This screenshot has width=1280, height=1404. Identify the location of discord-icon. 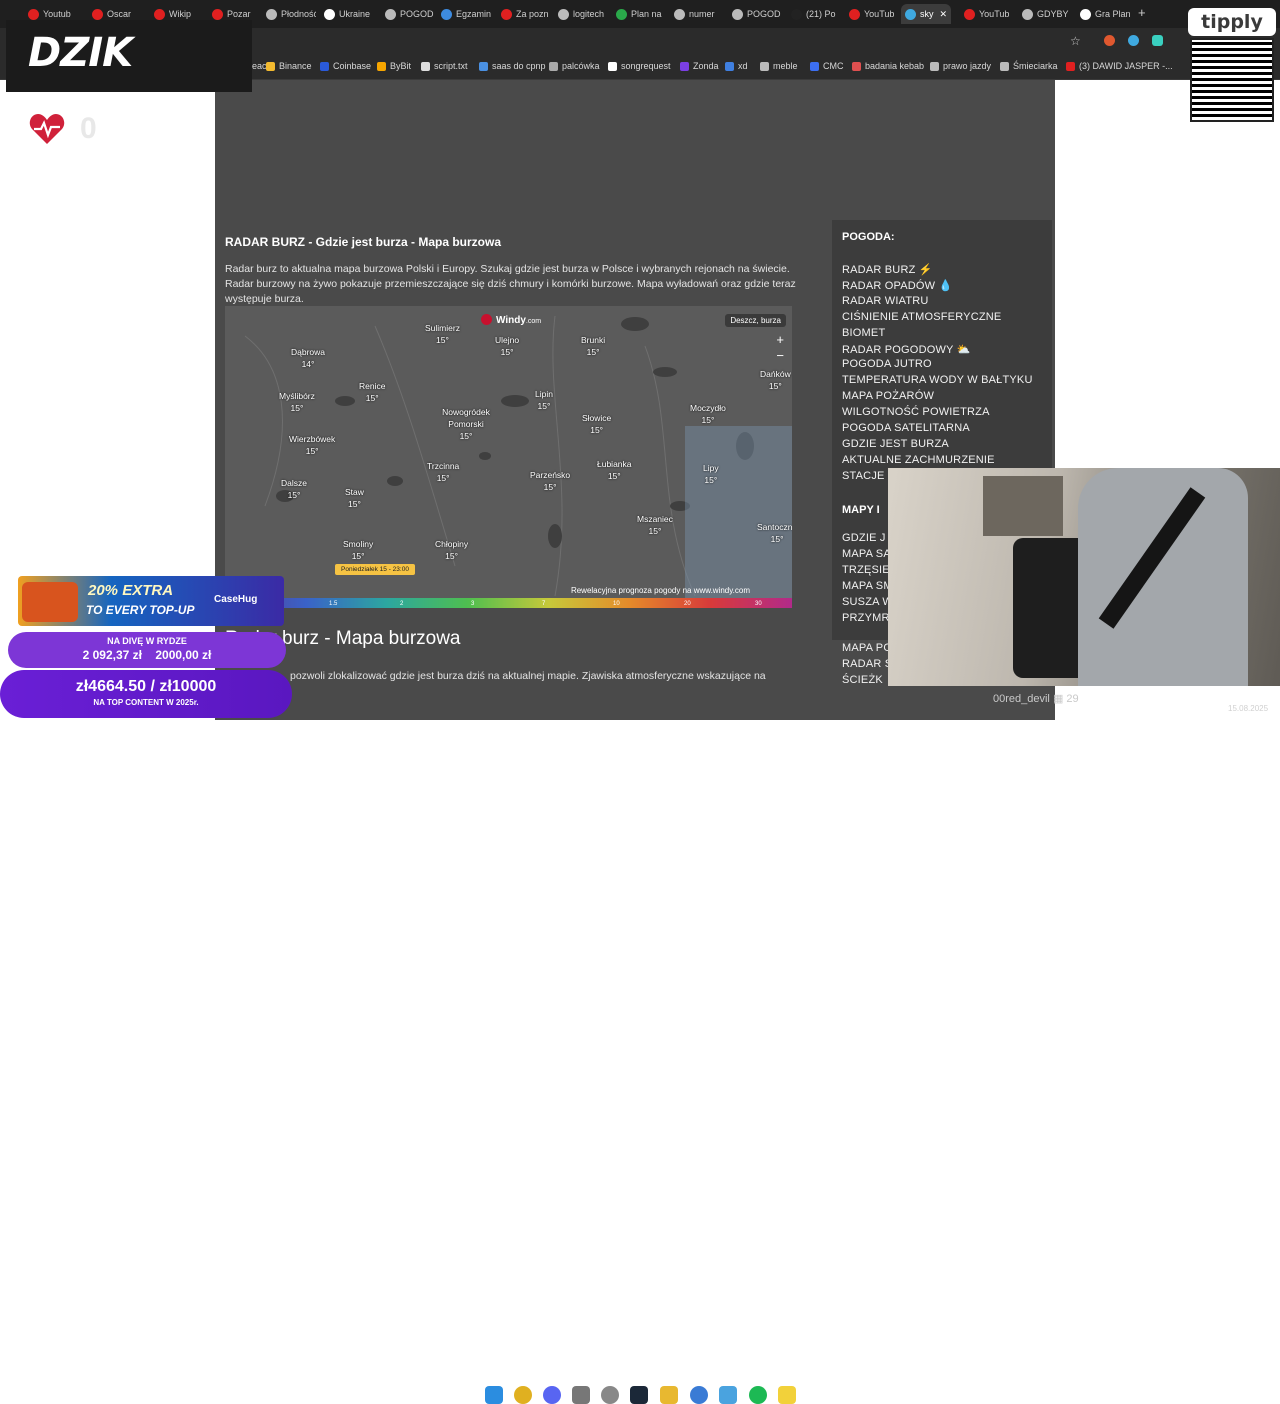
(552, 1395).